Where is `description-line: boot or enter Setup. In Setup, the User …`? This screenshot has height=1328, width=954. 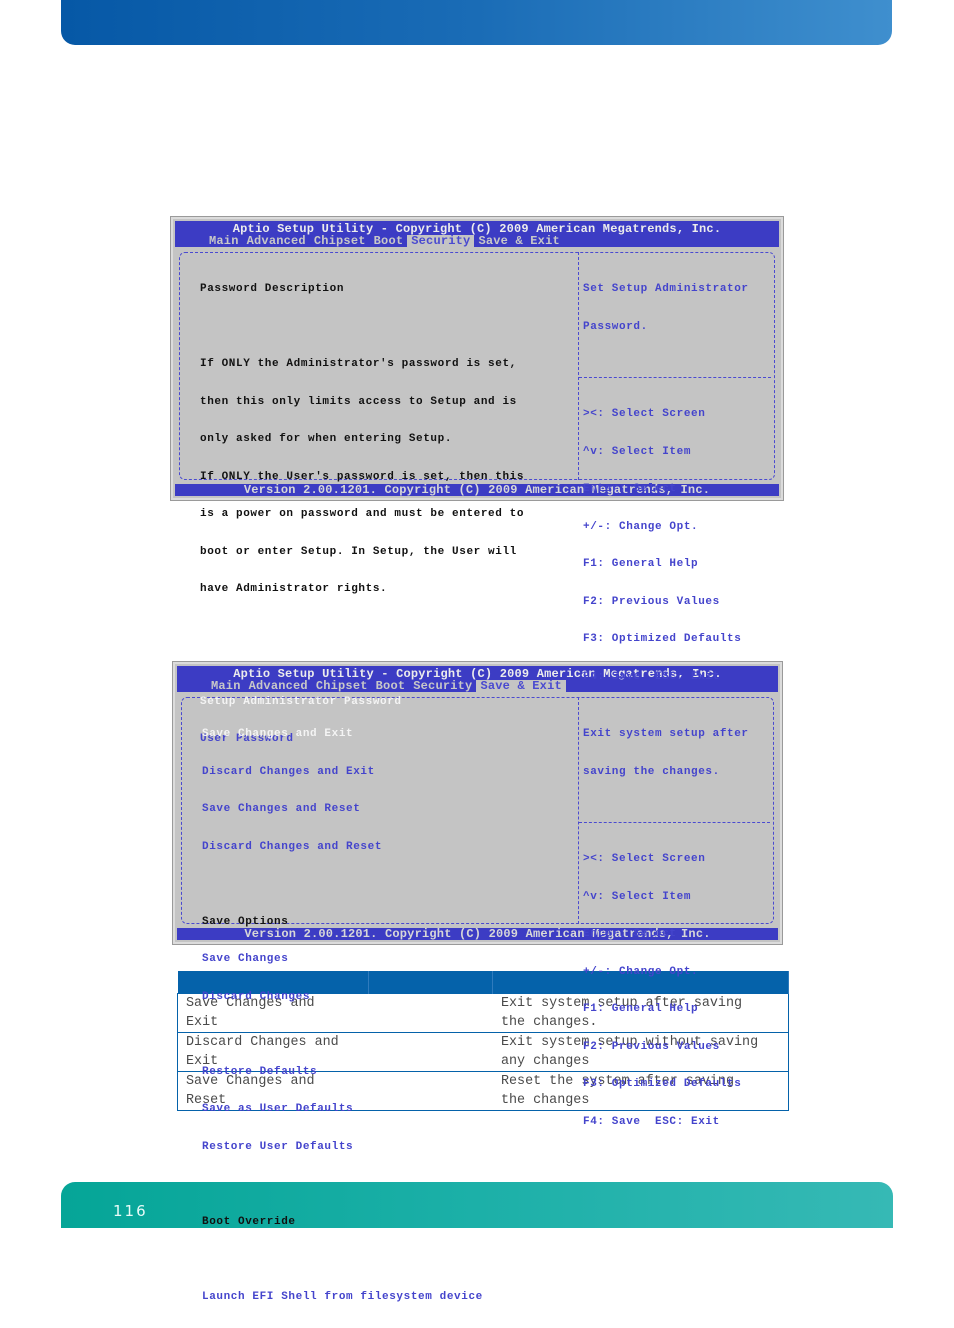
description-line: boot or enter Setup. In Setup, the User … is located at coordinates (358, 551).